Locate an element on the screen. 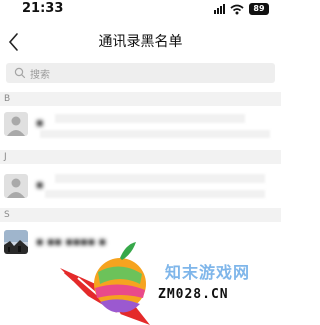 The height and width of the screenshot is (325, 320). watermark-title: 知末游戏网 is located at coordinates (208, 272).